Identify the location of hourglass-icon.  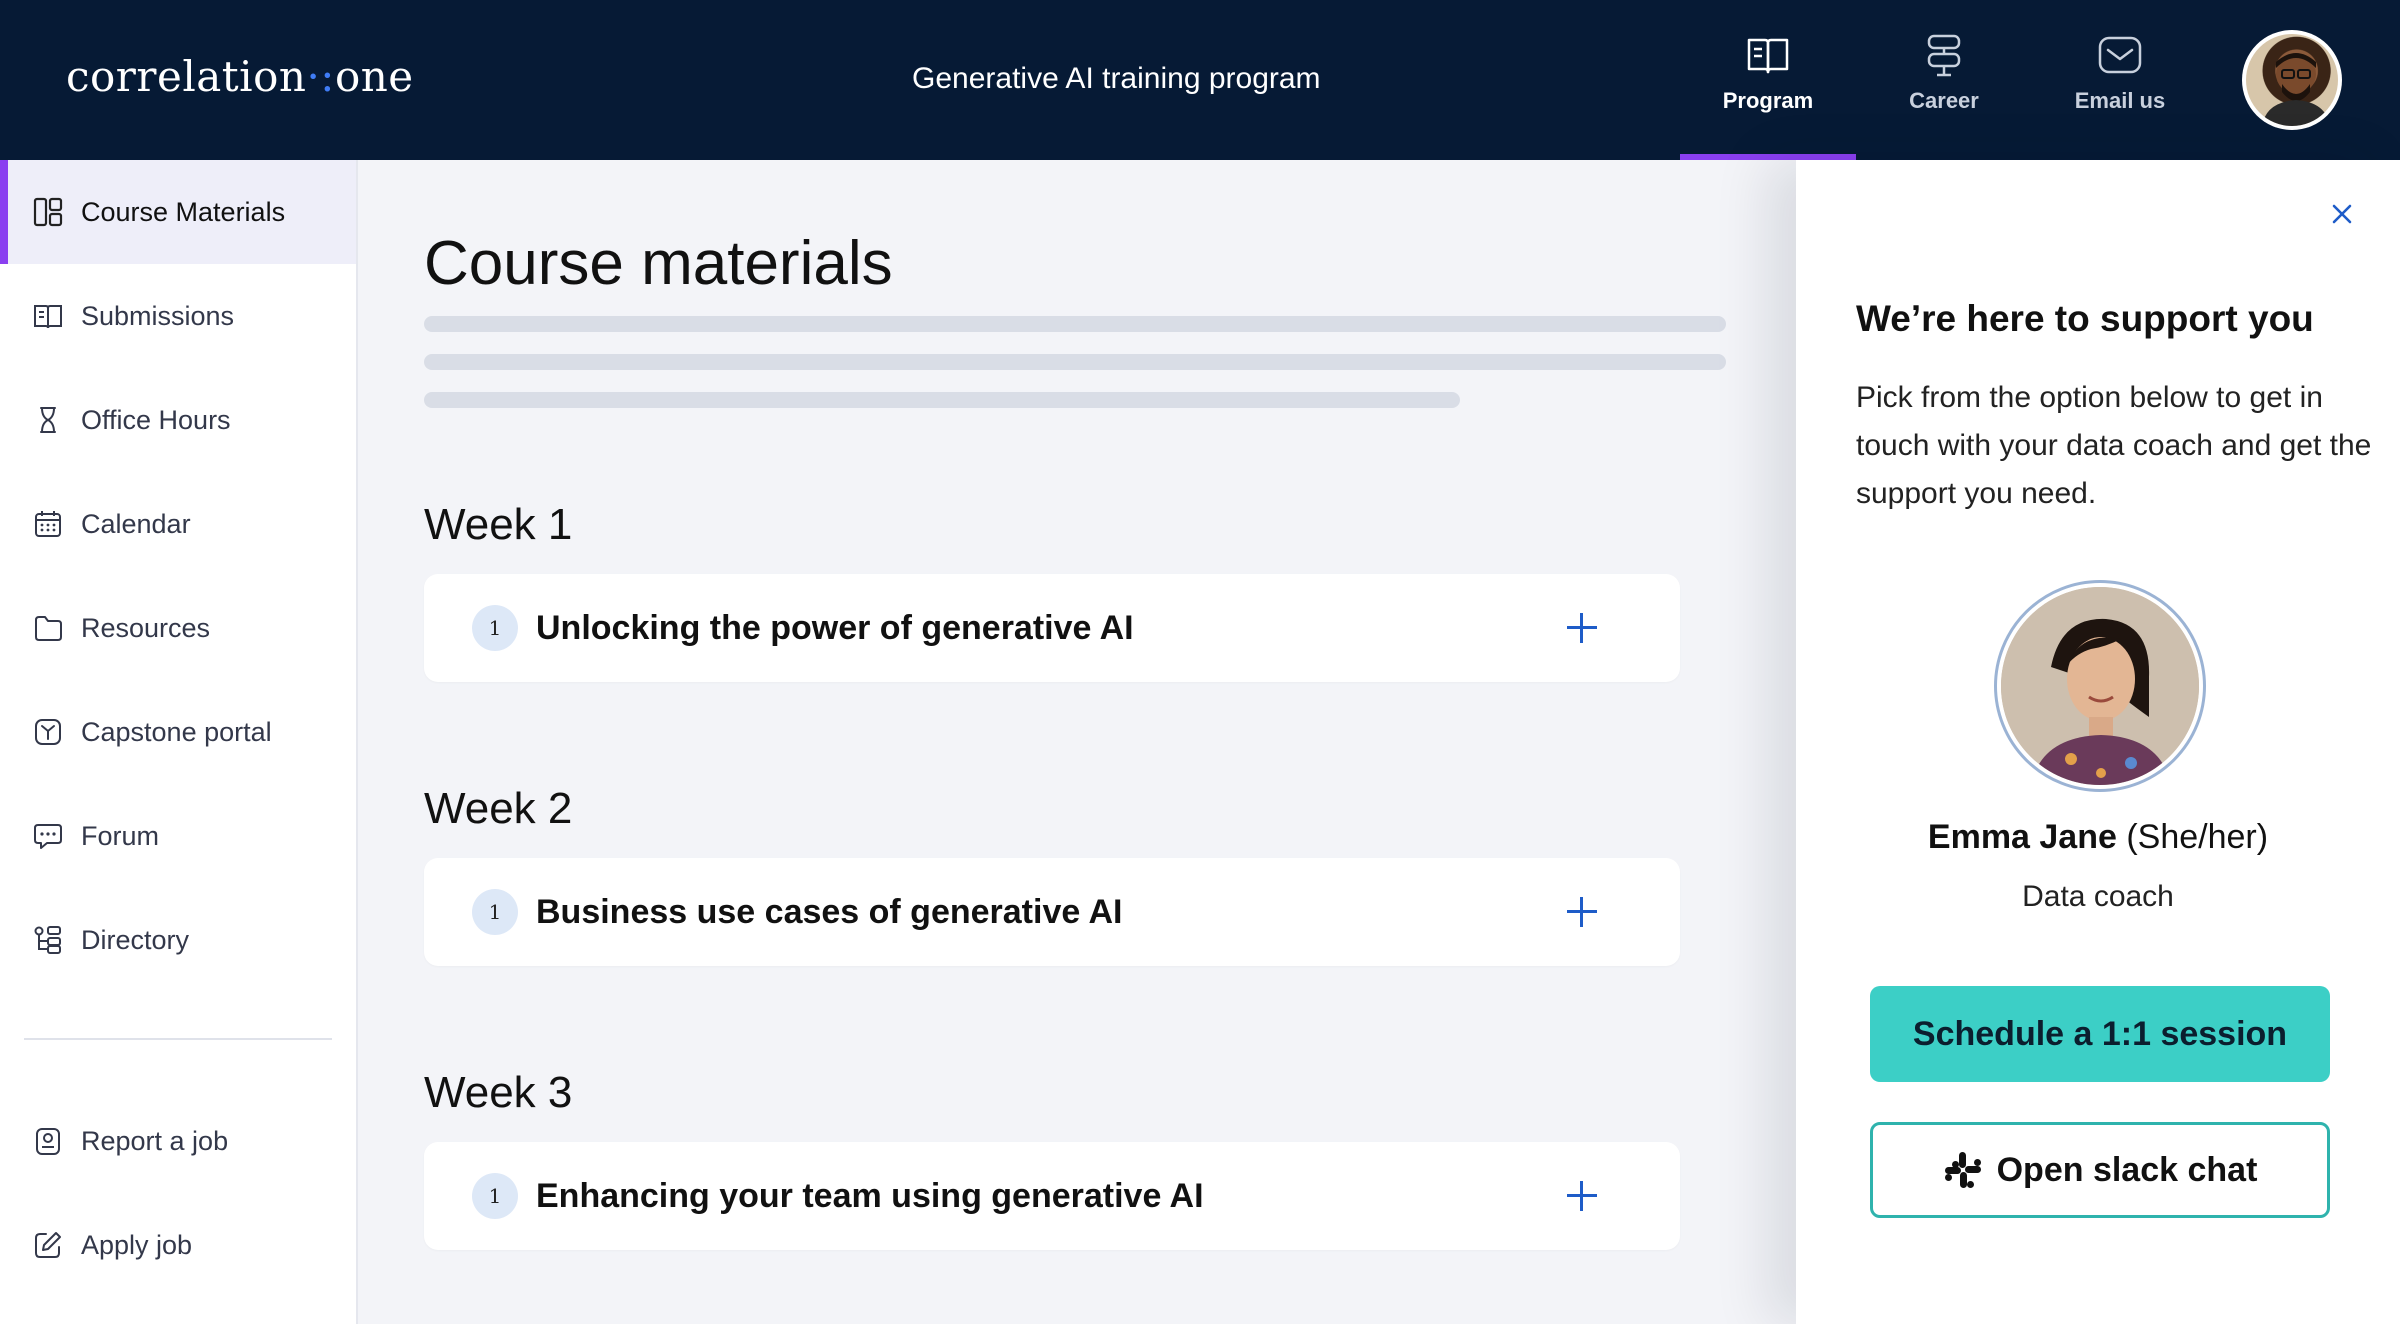
(48, 420).